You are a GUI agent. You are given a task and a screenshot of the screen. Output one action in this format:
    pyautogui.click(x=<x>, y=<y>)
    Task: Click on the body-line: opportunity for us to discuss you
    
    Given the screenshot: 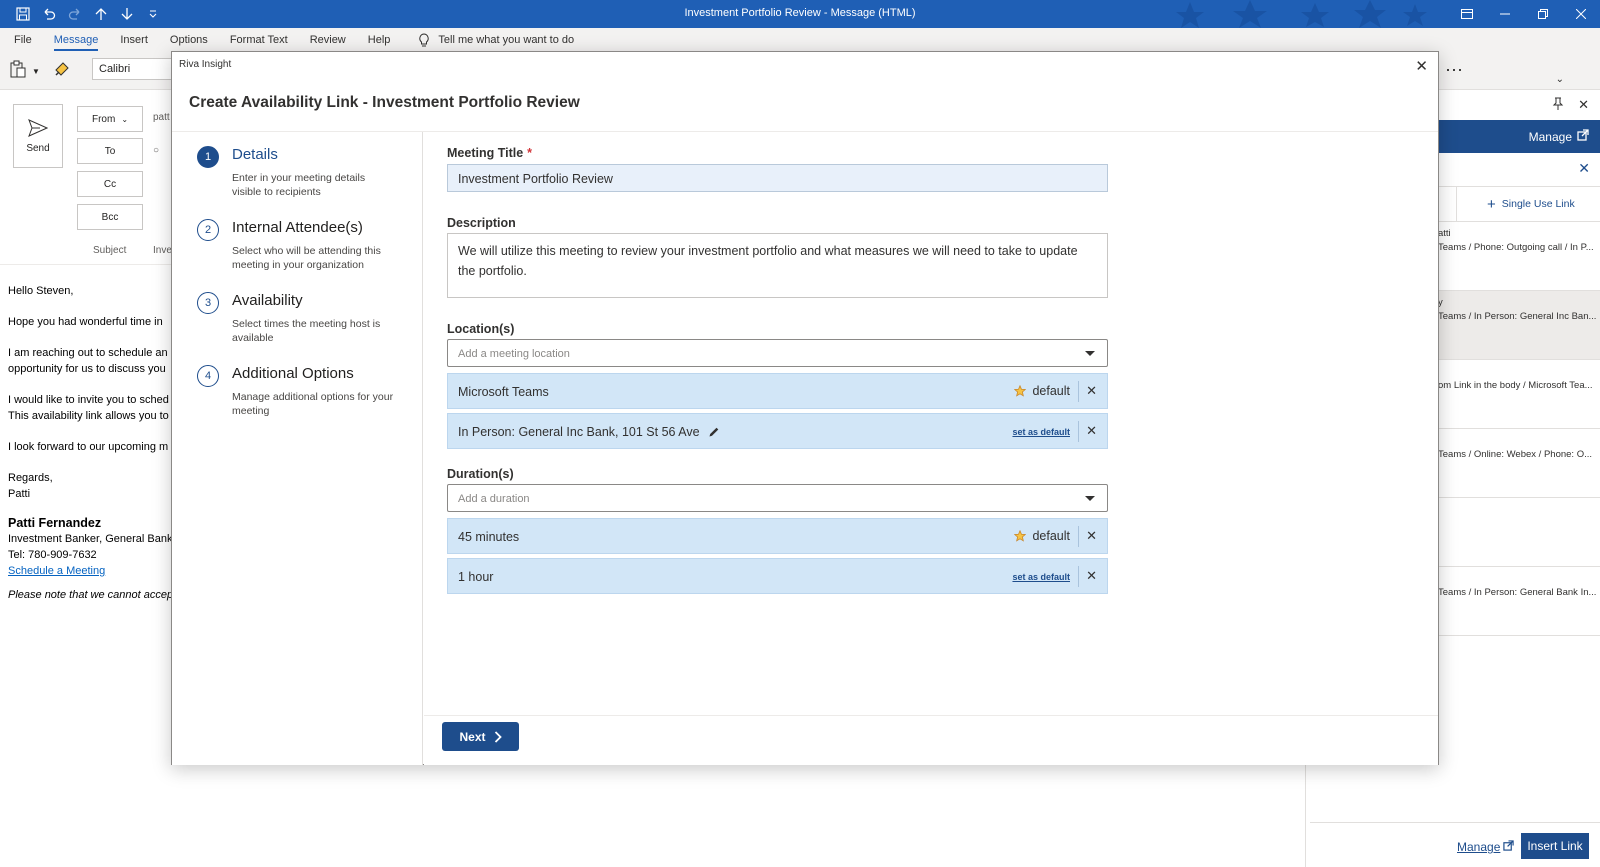 What is the action you would take?
    pyautogui.click(x=87, y=369)
    